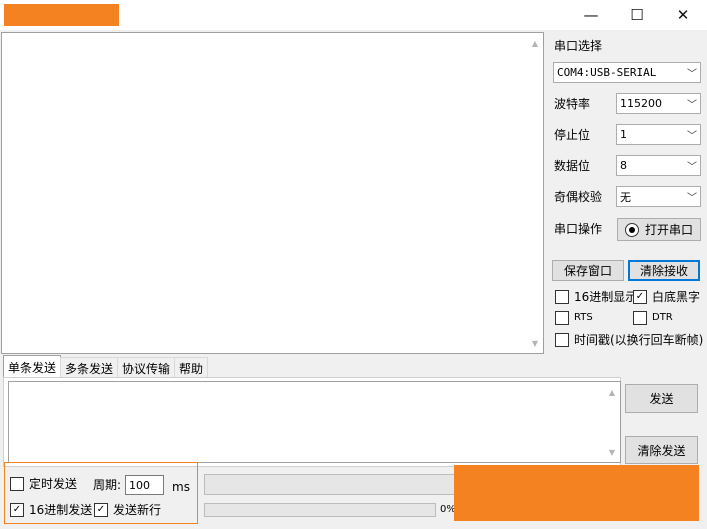  I want to click on timed-send-checkbox, so click(17, 484).